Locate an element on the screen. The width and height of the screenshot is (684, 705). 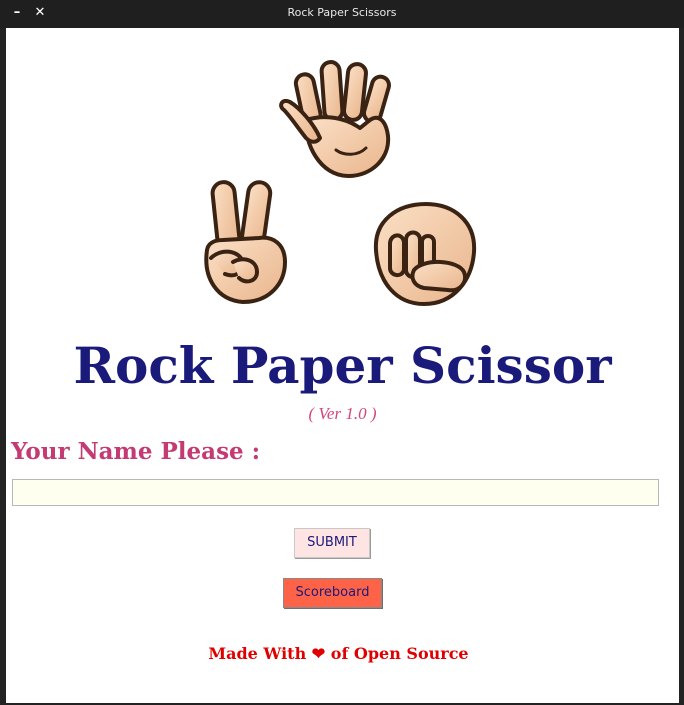
scoreboard-button: Scoreboard is located at coordinates (332, 593).